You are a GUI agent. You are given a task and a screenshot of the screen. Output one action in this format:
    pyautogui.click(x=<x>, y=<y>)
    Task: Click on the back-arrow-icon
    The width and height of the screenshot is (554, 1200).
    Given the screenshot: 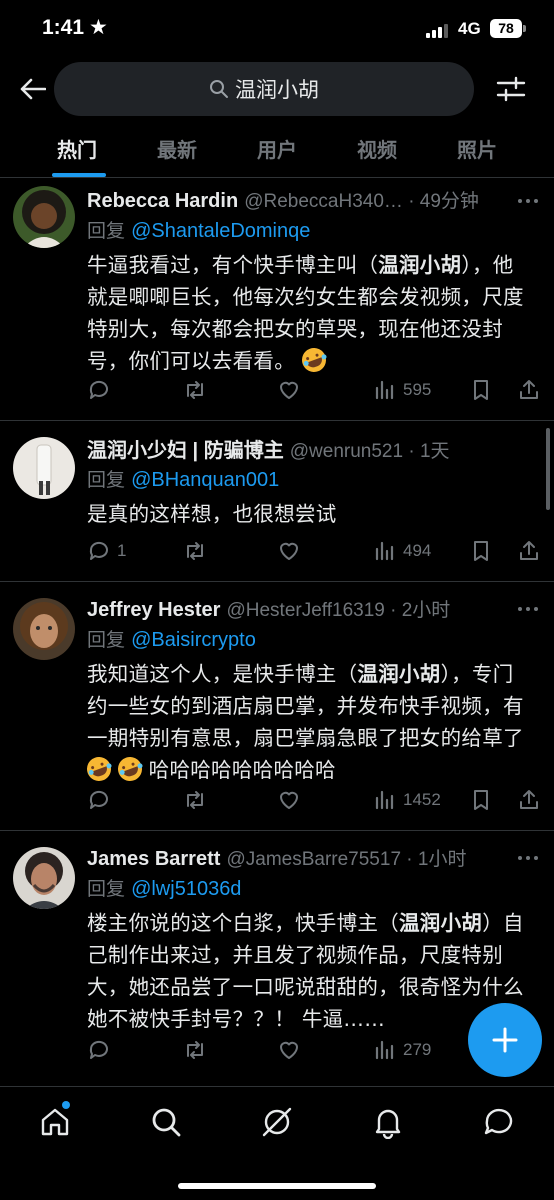 What is the action you would take?
    pyautogui.click(x=33, y=89)
    